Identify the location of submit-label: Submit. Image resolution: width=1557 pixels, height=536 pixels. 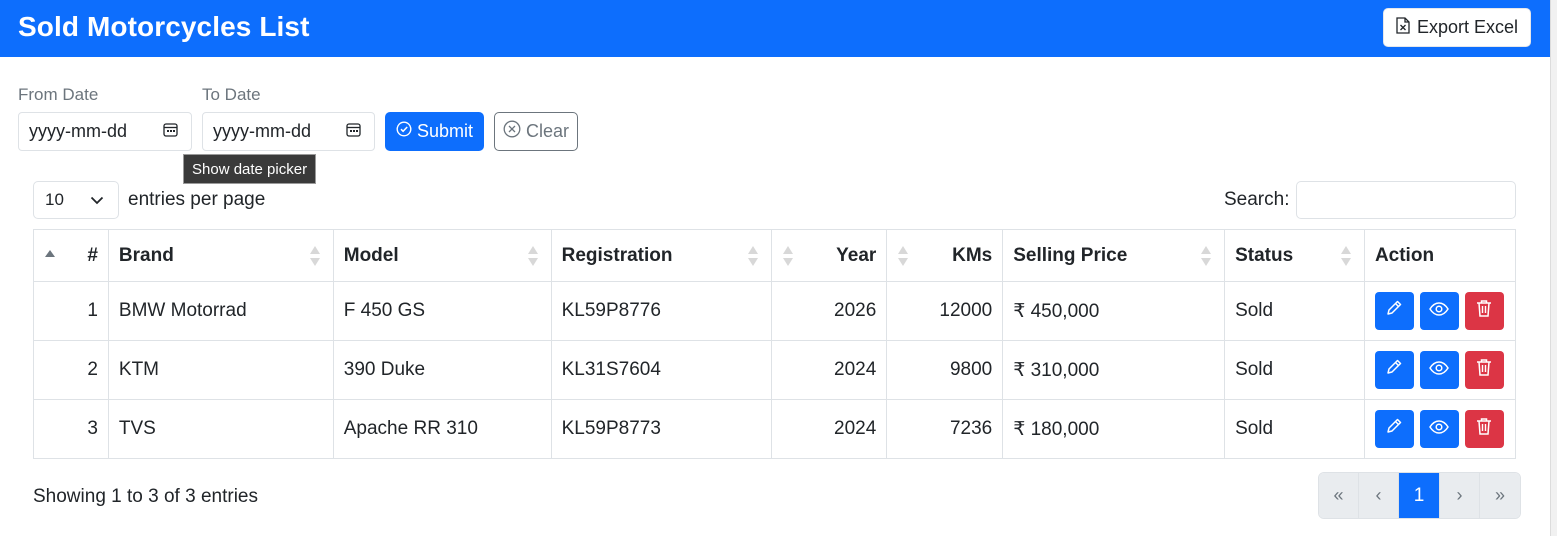
(445, 131).